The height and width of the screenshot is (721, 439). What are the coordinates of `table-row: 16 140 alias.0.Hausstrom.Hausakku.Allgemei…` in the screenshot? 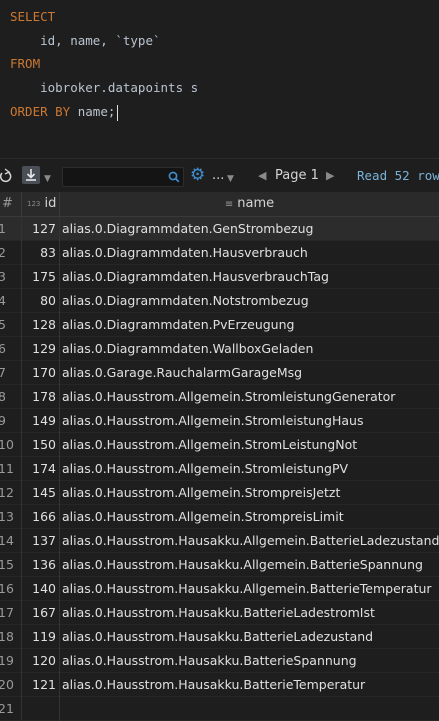 It's located at (219, 589).